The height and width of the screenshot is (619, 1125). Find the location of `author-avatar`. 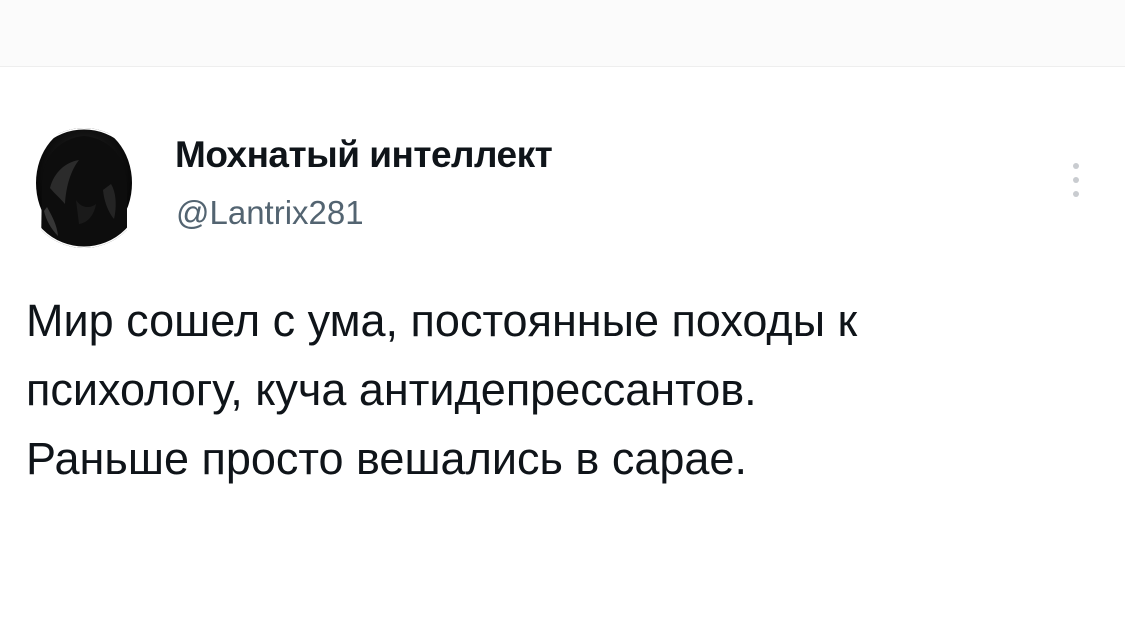

author-avatar is located at coordinates (84, 188).